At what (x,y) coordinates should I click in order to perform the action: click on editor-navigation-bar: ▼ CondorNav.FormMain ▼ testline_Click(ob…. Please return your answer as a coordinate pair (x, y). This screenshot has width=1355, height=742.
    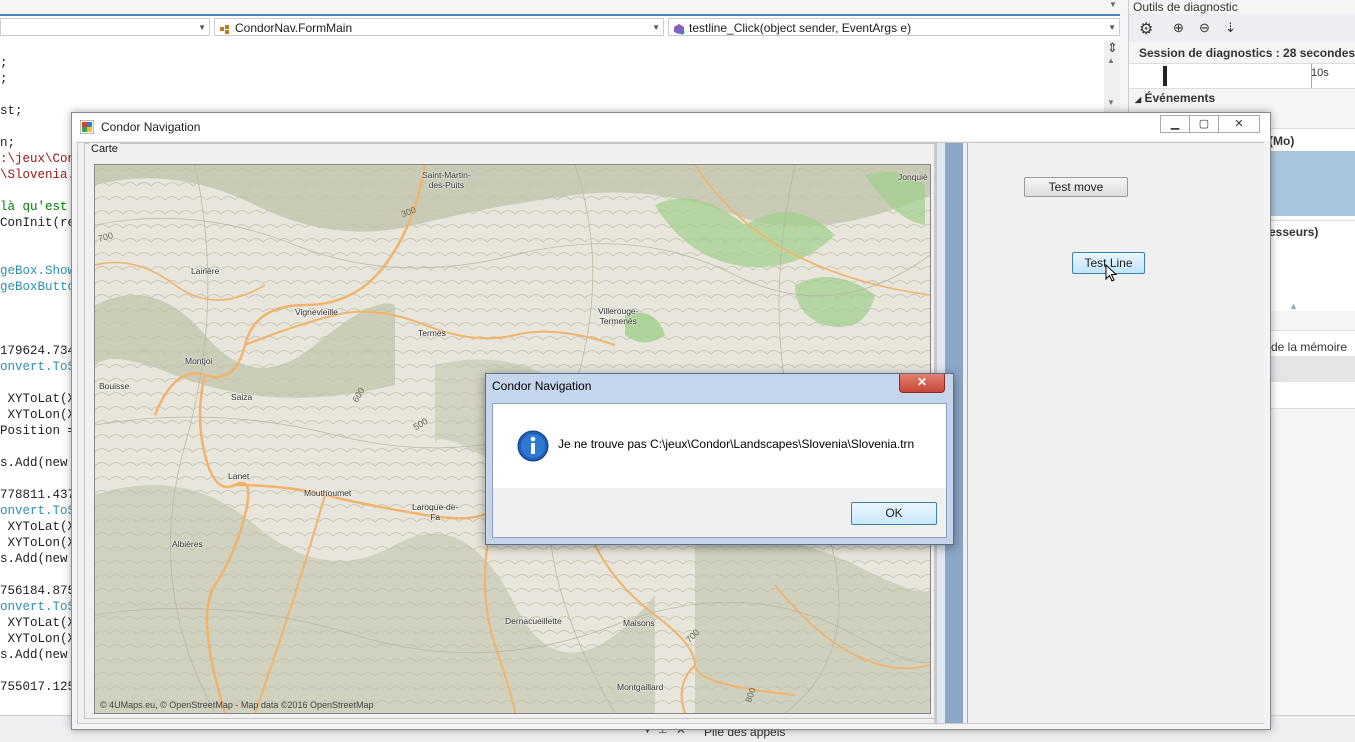
    Looking at the image, I should click on (560, 27).